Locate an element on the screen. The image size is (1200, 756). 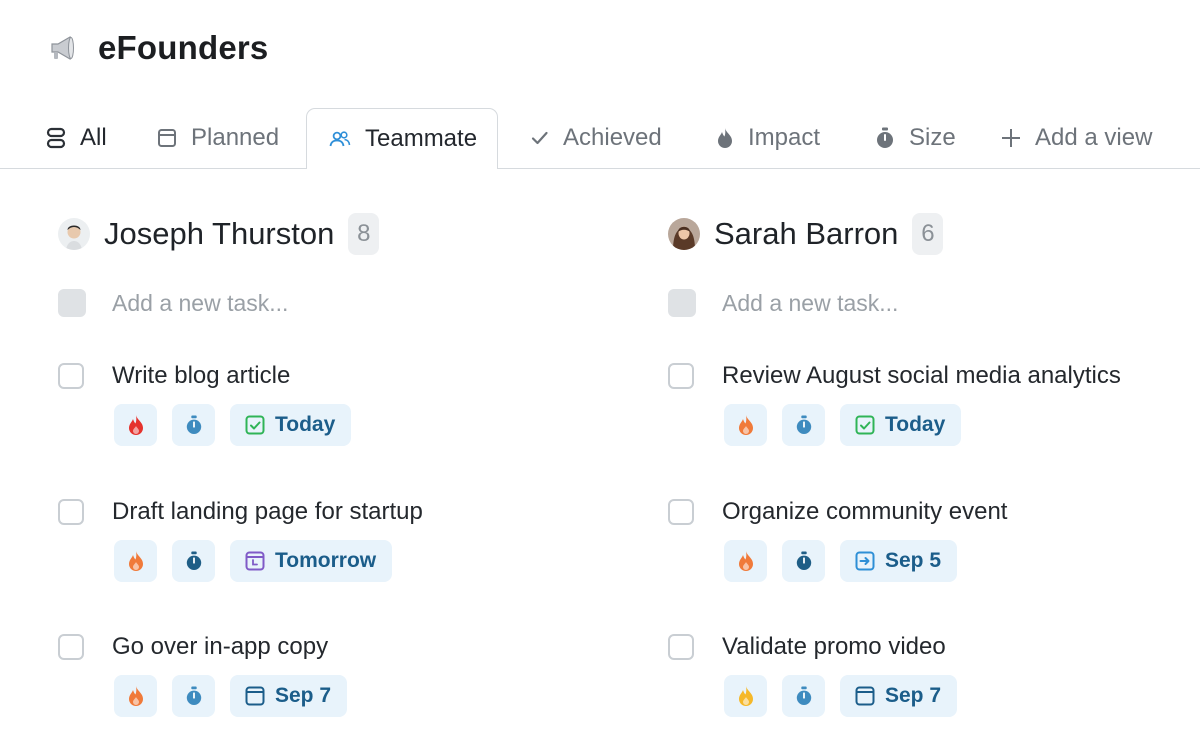
task-title: Go over in-app copy is located at coordinates (220, 647).